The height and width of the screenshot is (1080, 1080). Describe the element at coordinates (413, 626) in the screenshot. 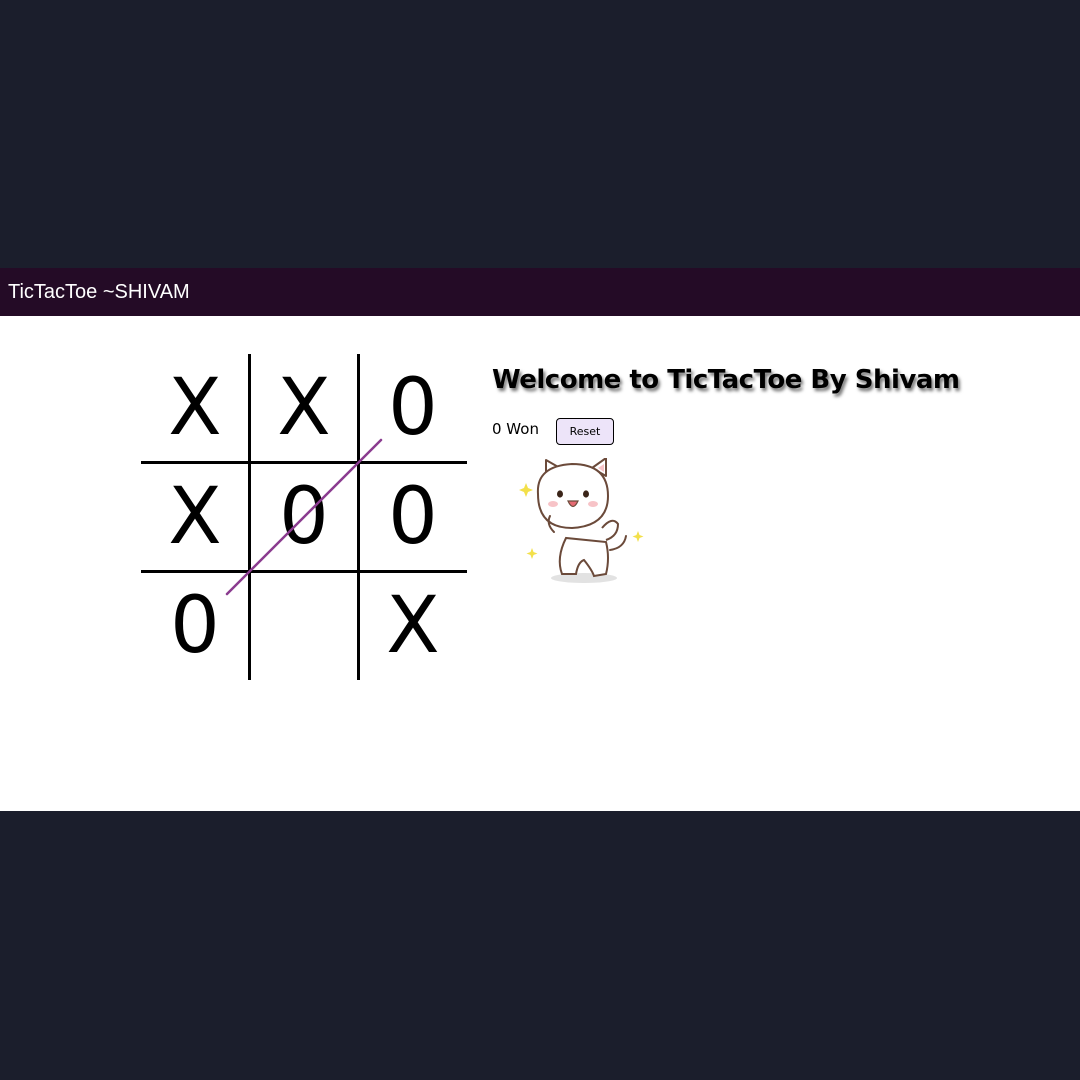

I see `board-cell-8: X` at that location.